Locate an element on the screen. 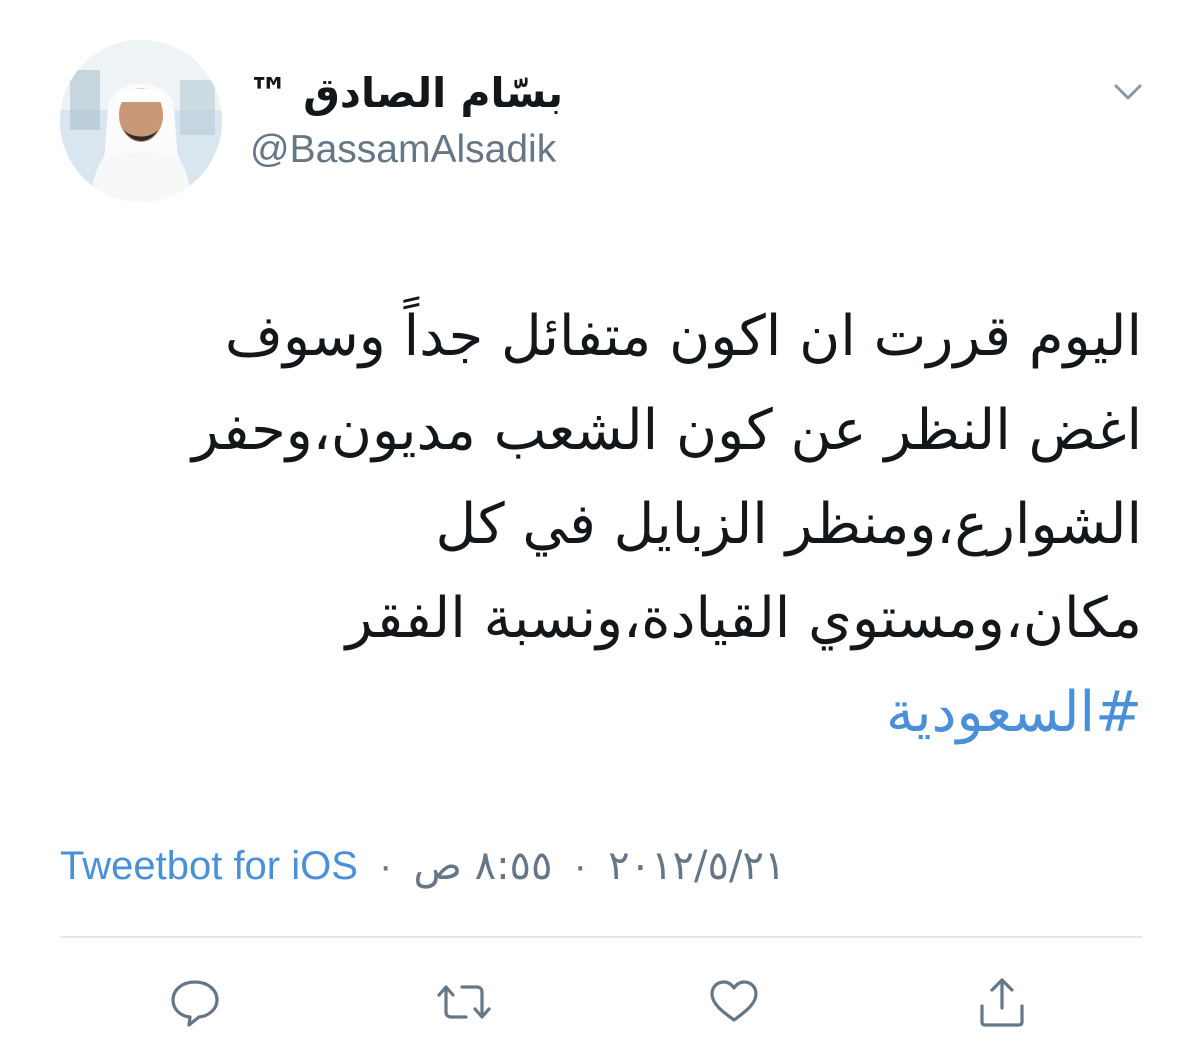 This screenshot has width=1200, height=1054. author-handle: @BassamAlsadik is located at coordinates (403, 150).